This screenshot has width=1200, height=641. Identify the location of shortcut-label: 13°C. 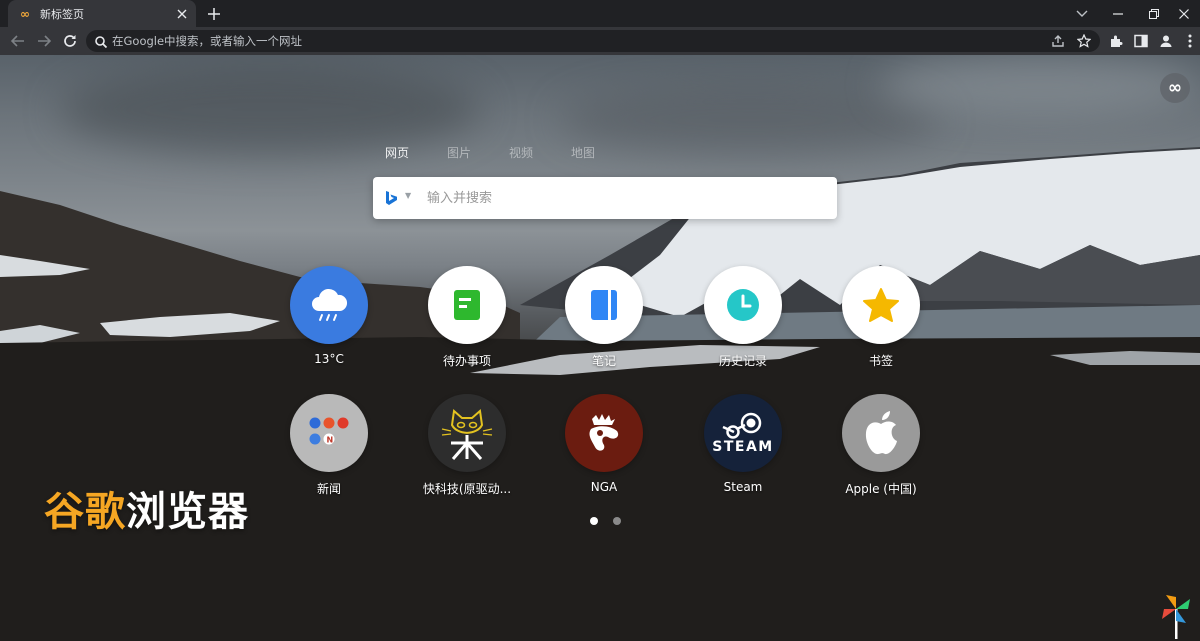
(329, 359).